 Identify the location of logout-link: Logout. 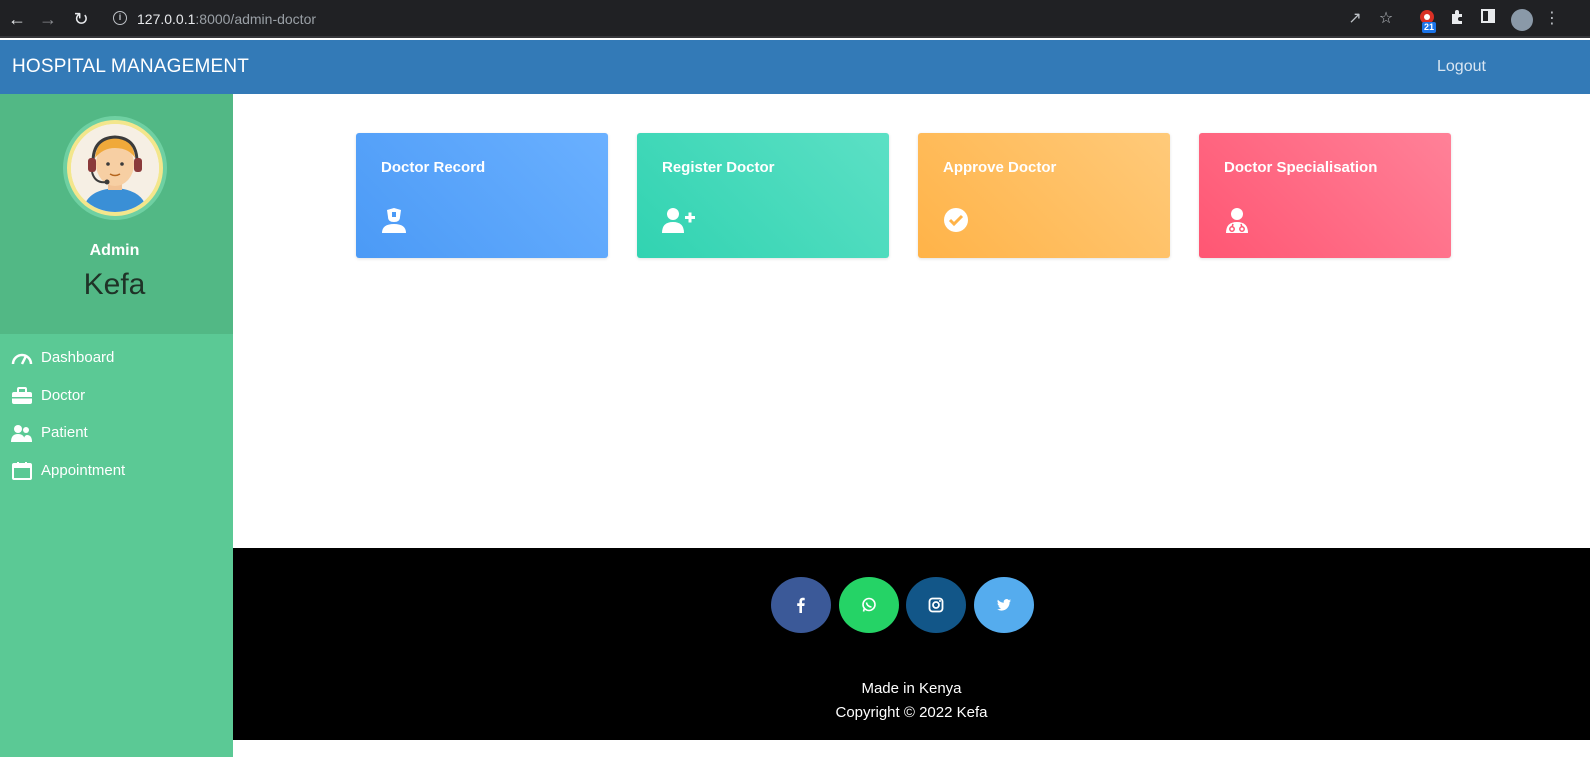
(1461, 67).